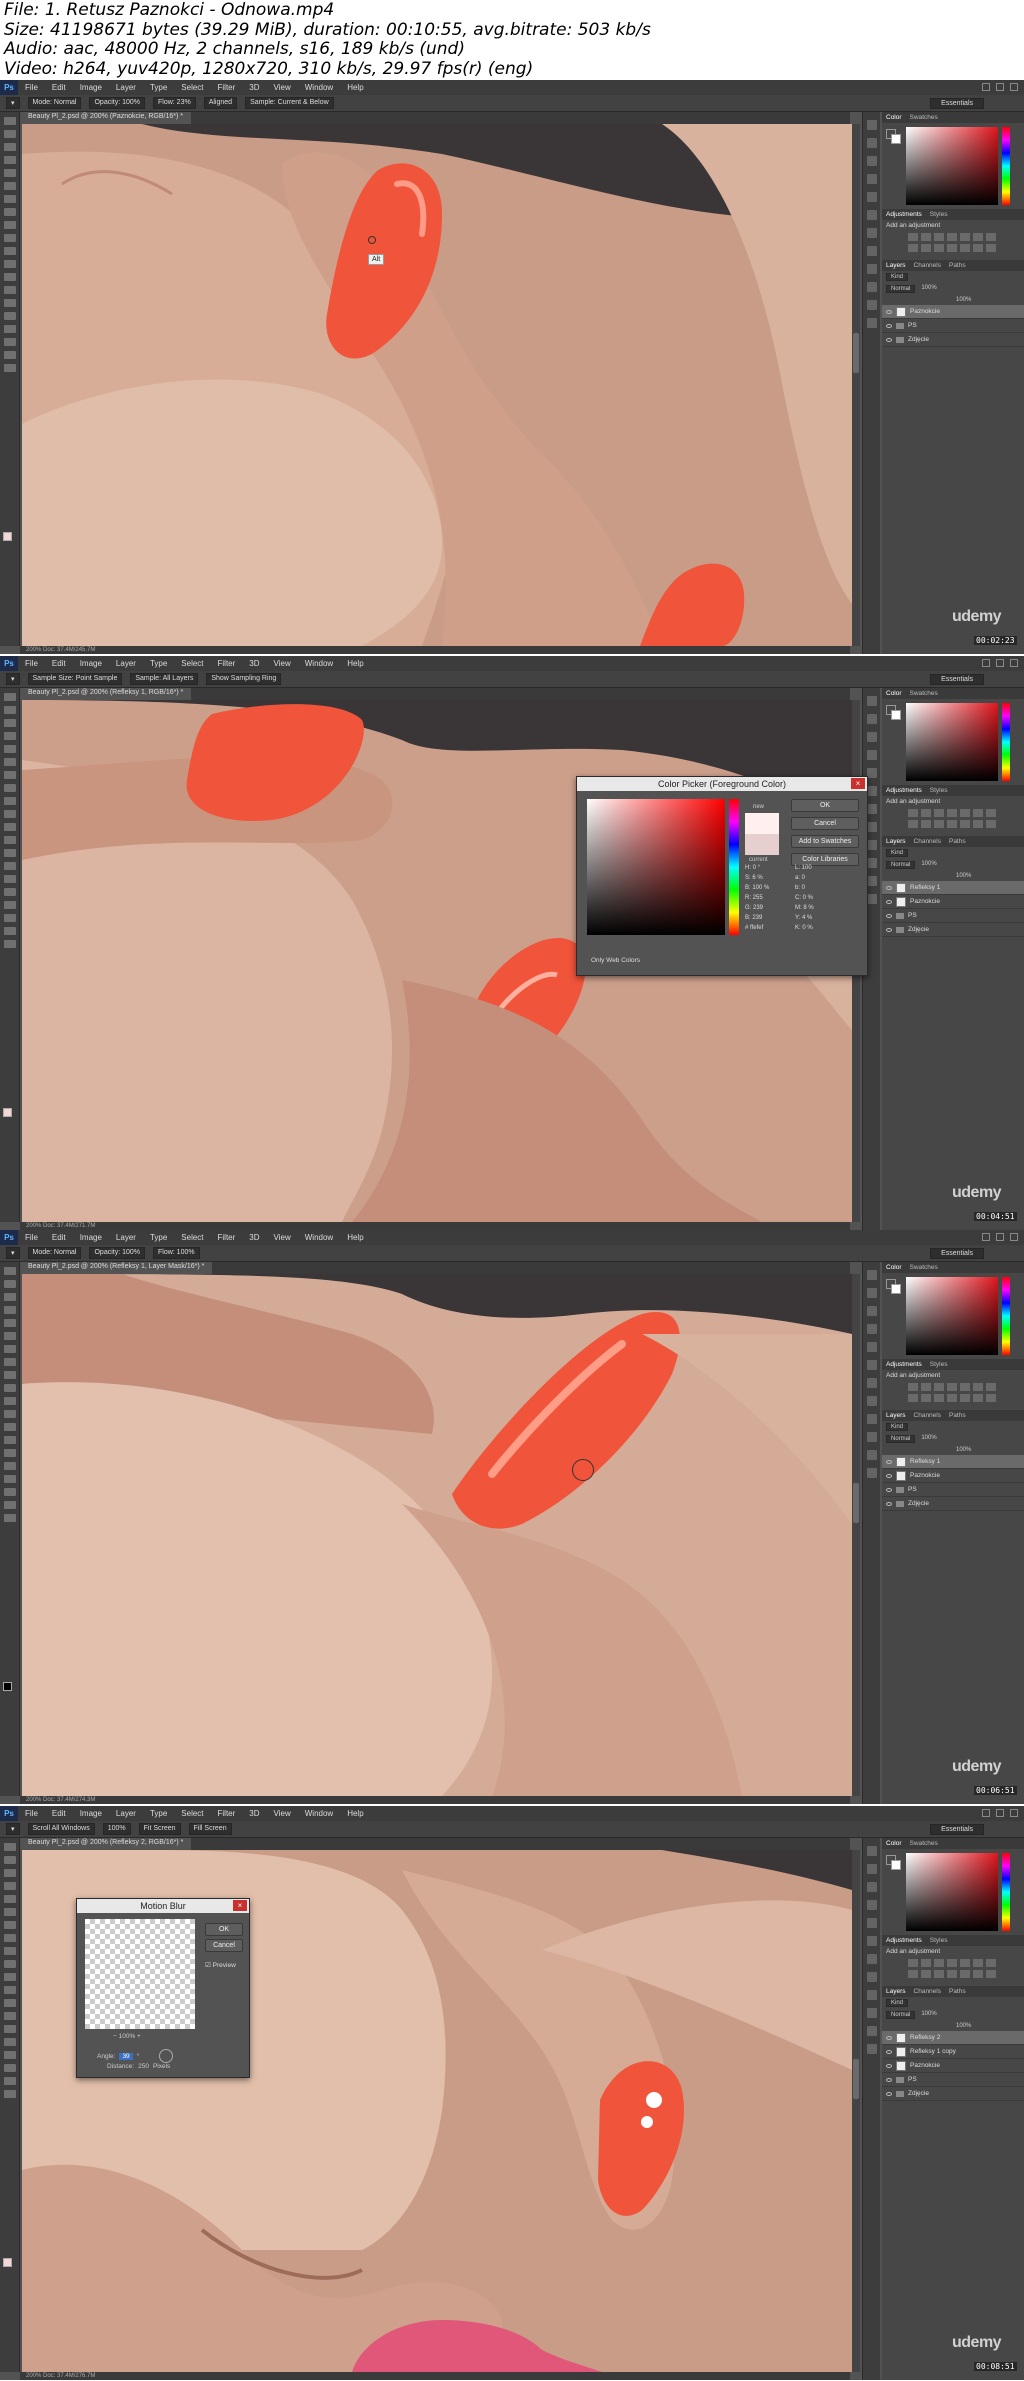 This screenshot has height=2381, width=1024. Describe the element at coordinates (143, 2066) in the screenshot. I see `distance-input: 250` at that location.